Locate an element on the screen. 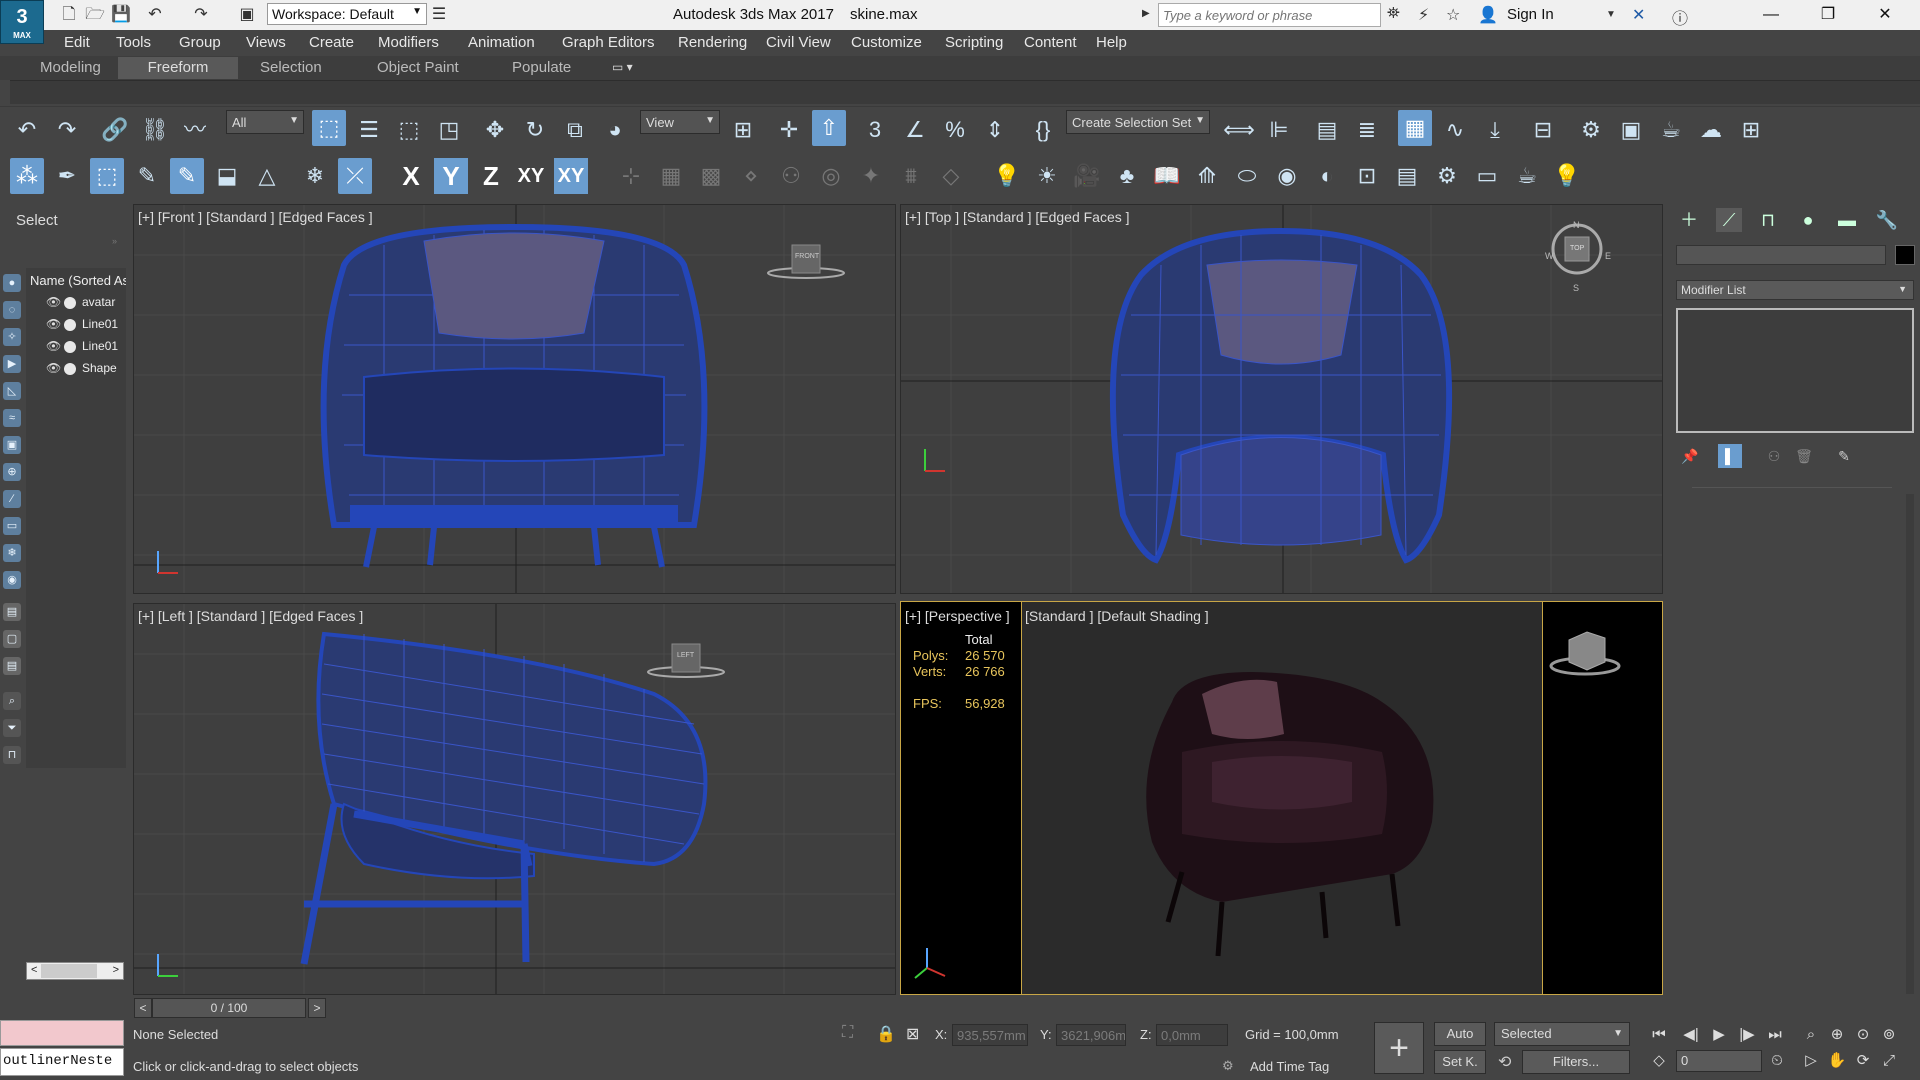  window-crossing-icon: ◳ is located at coordinates (449, 130).